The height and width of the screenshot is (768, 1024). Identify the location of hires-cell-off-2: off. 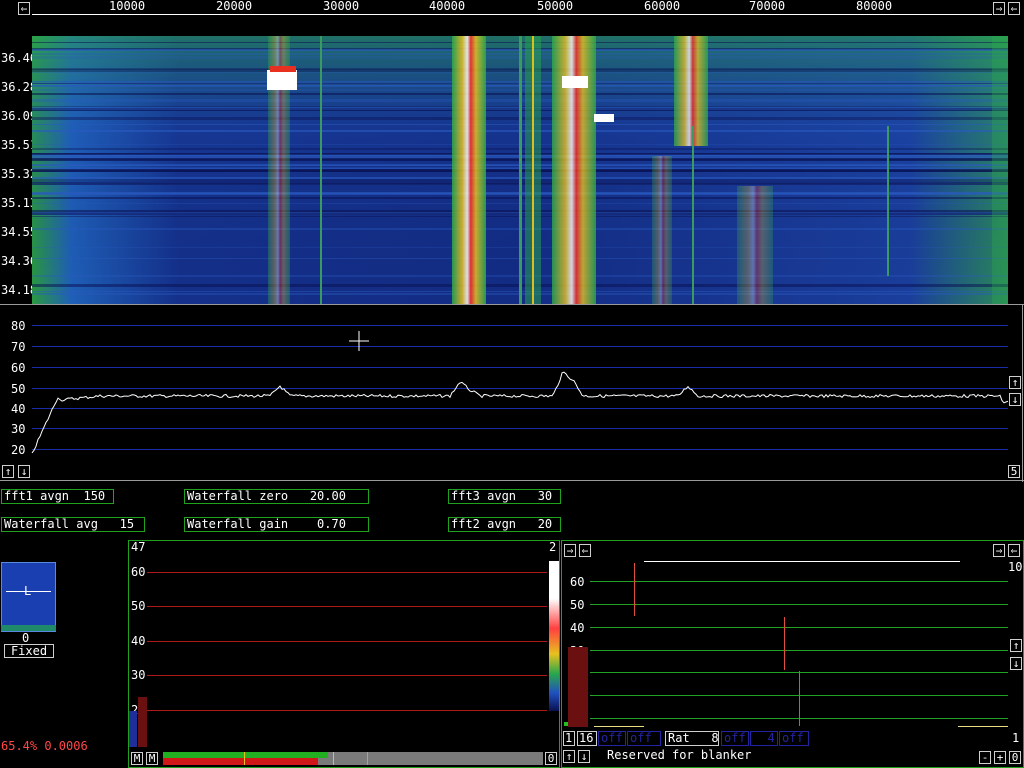
(644, 738).